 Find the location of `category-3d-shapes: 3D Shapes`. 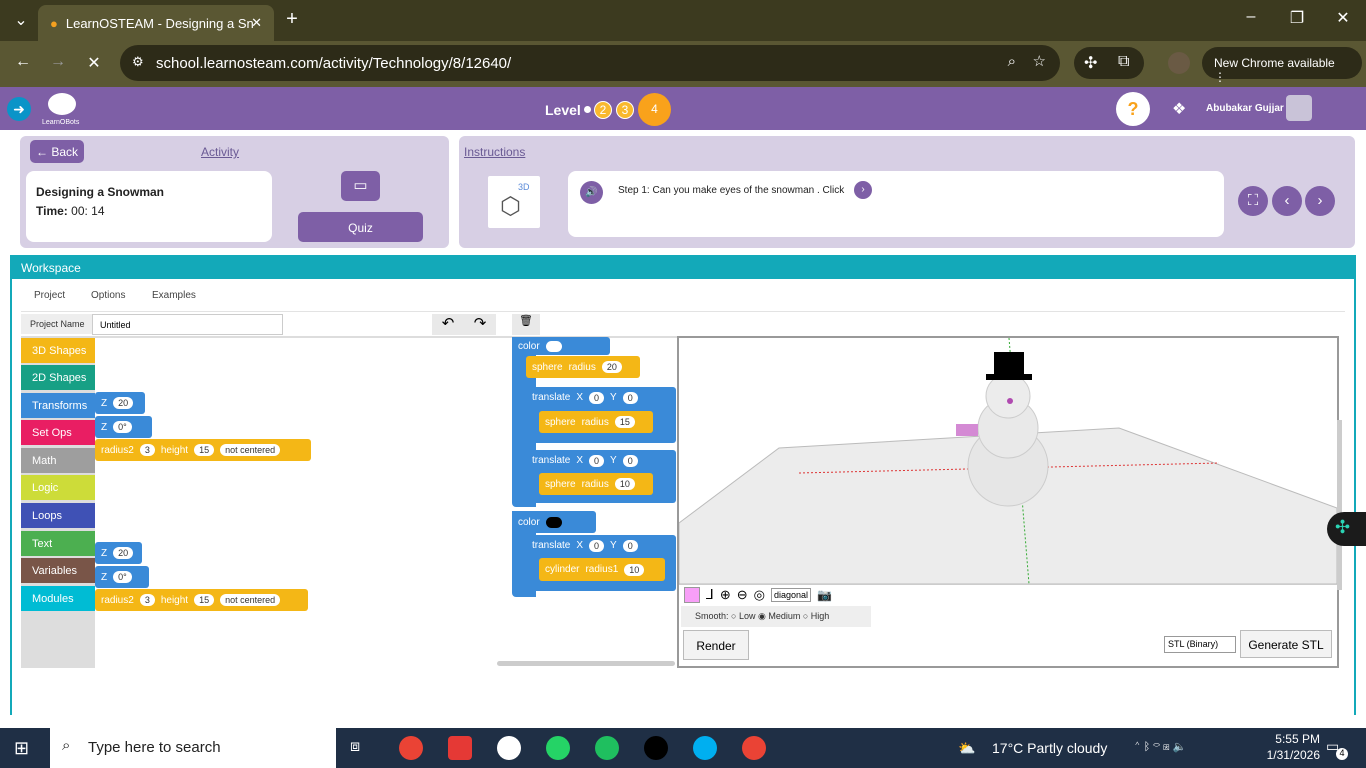

category-3d-shapes: 3D Shapes is located at coordinates (58, 350).